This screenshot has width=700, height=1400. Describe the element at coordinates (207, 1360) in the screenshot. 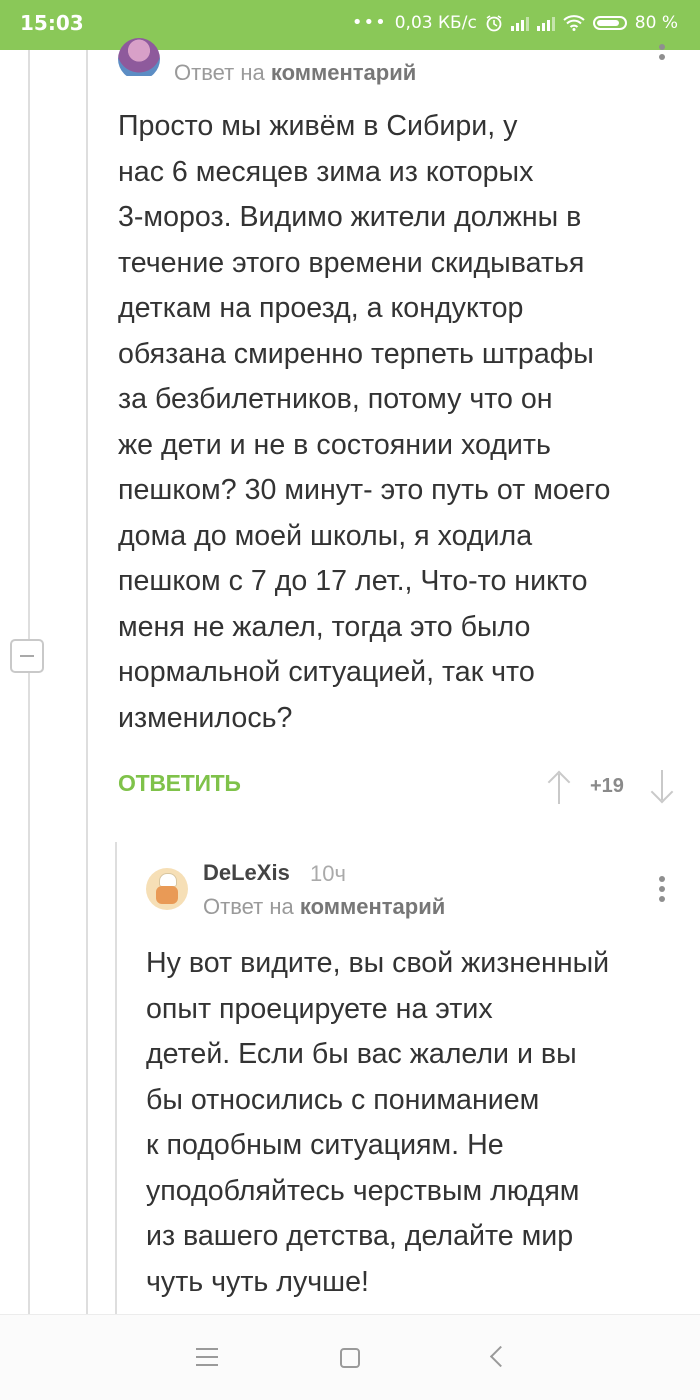

I see `menu-icon` at that location.